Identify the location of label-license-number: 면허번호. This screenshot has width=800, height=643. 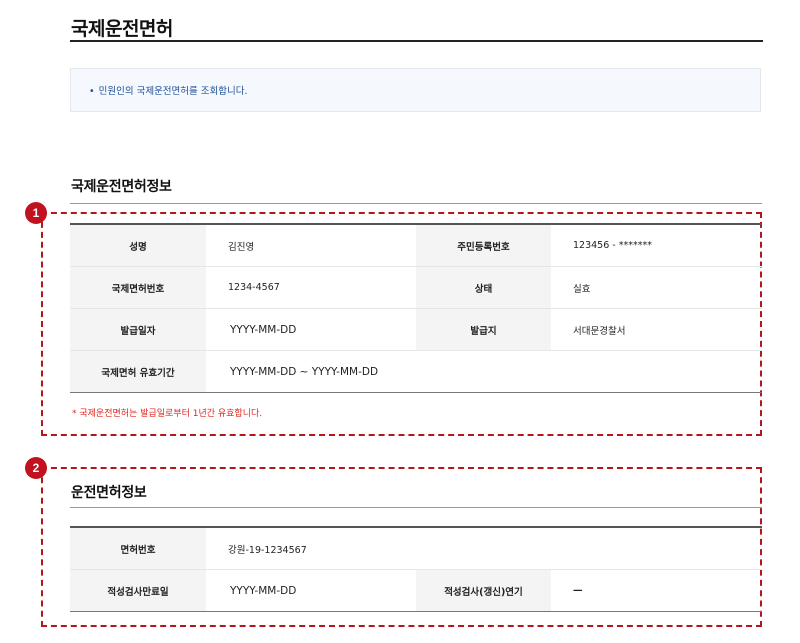
(138, 549).